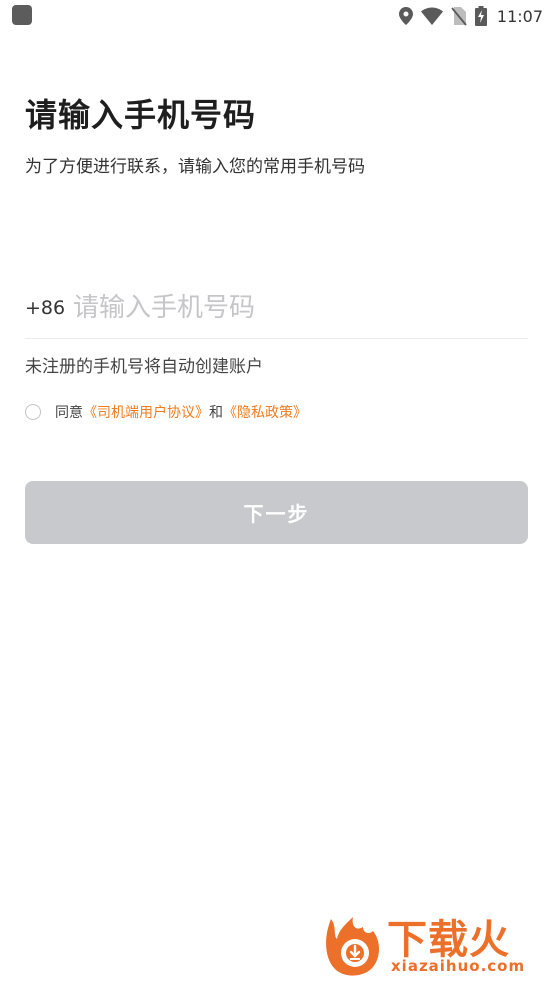  What do you see at coordinates (33, 412) in the screenshot?
I see `agree-checkbox` at bounding box center [33, 412].